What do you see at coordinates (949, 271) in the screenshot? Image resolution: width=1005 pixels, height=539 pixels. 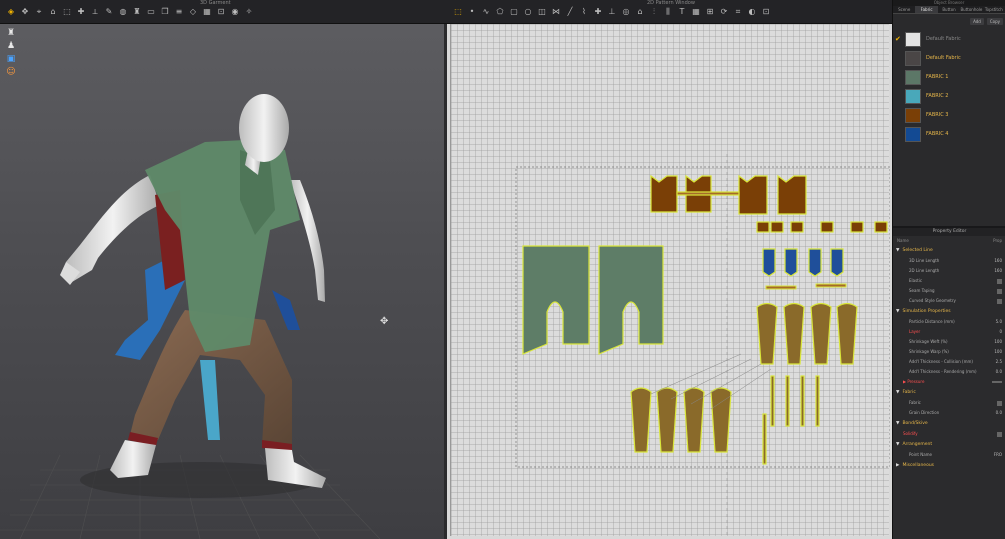 I see `property-row: 2D Line Length 160` at bounding box center [949, 271].